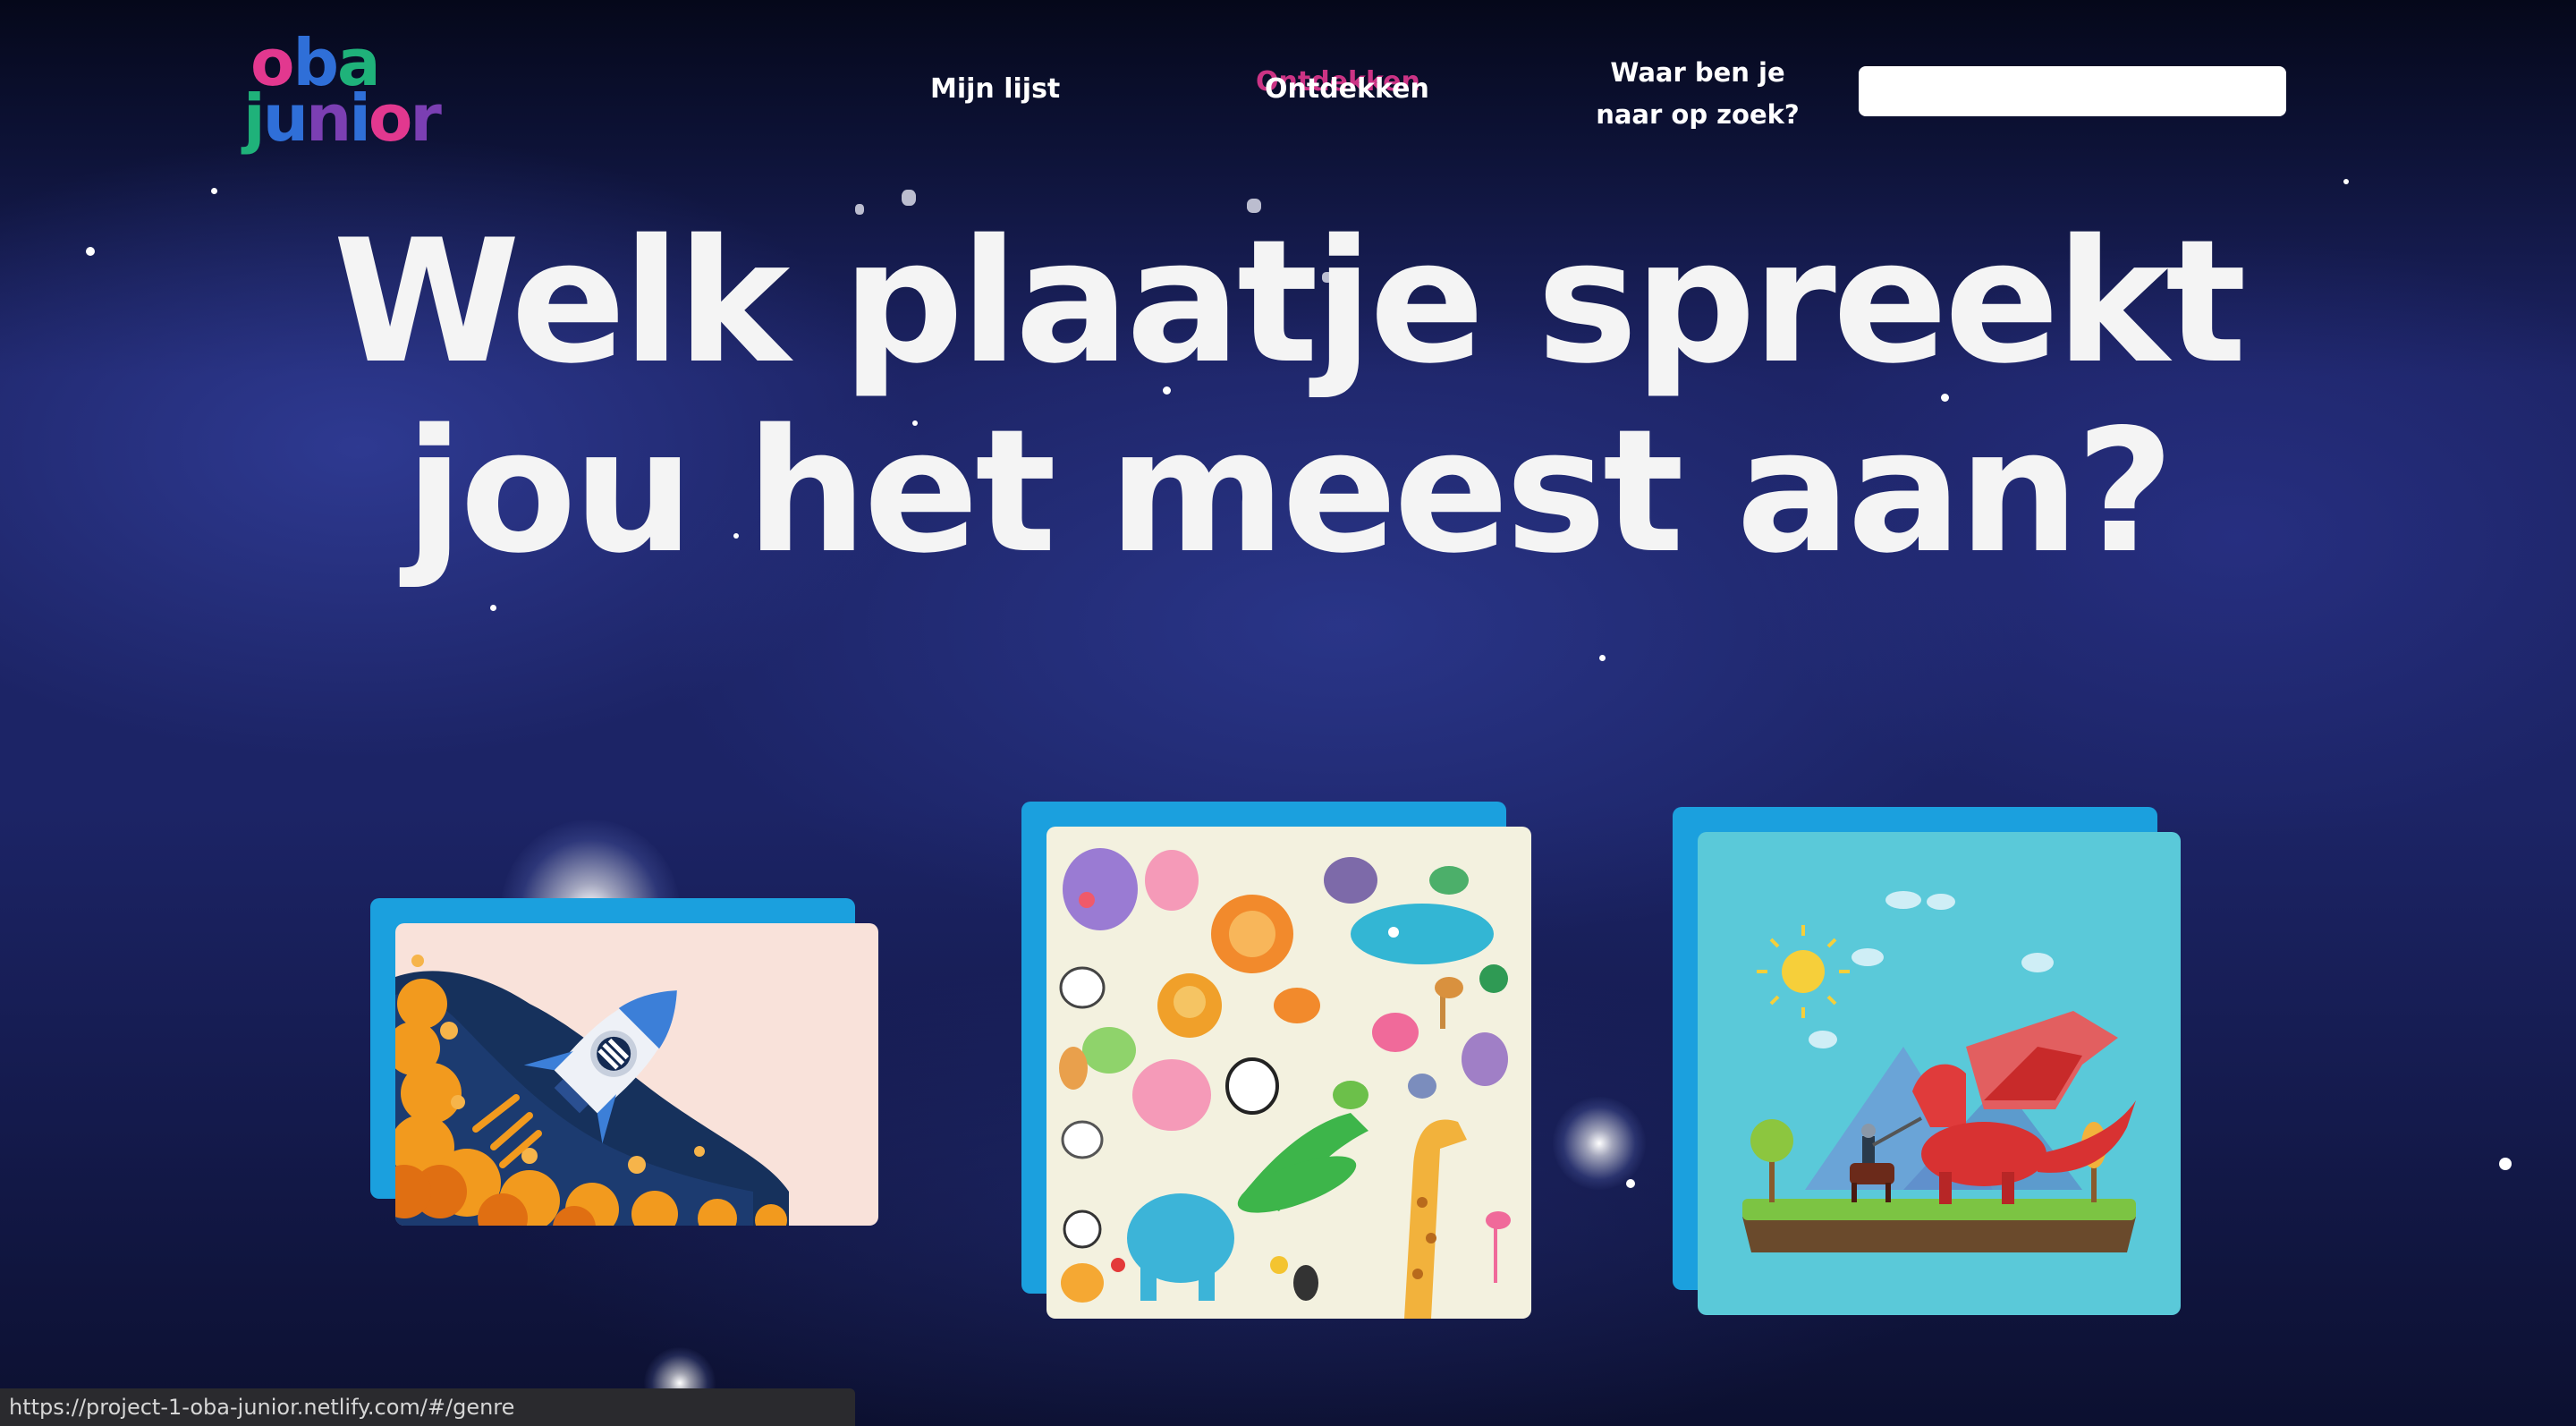 The image size is (2576, 1426). I want to click on genre-card-animals, so click(1276, 1061).